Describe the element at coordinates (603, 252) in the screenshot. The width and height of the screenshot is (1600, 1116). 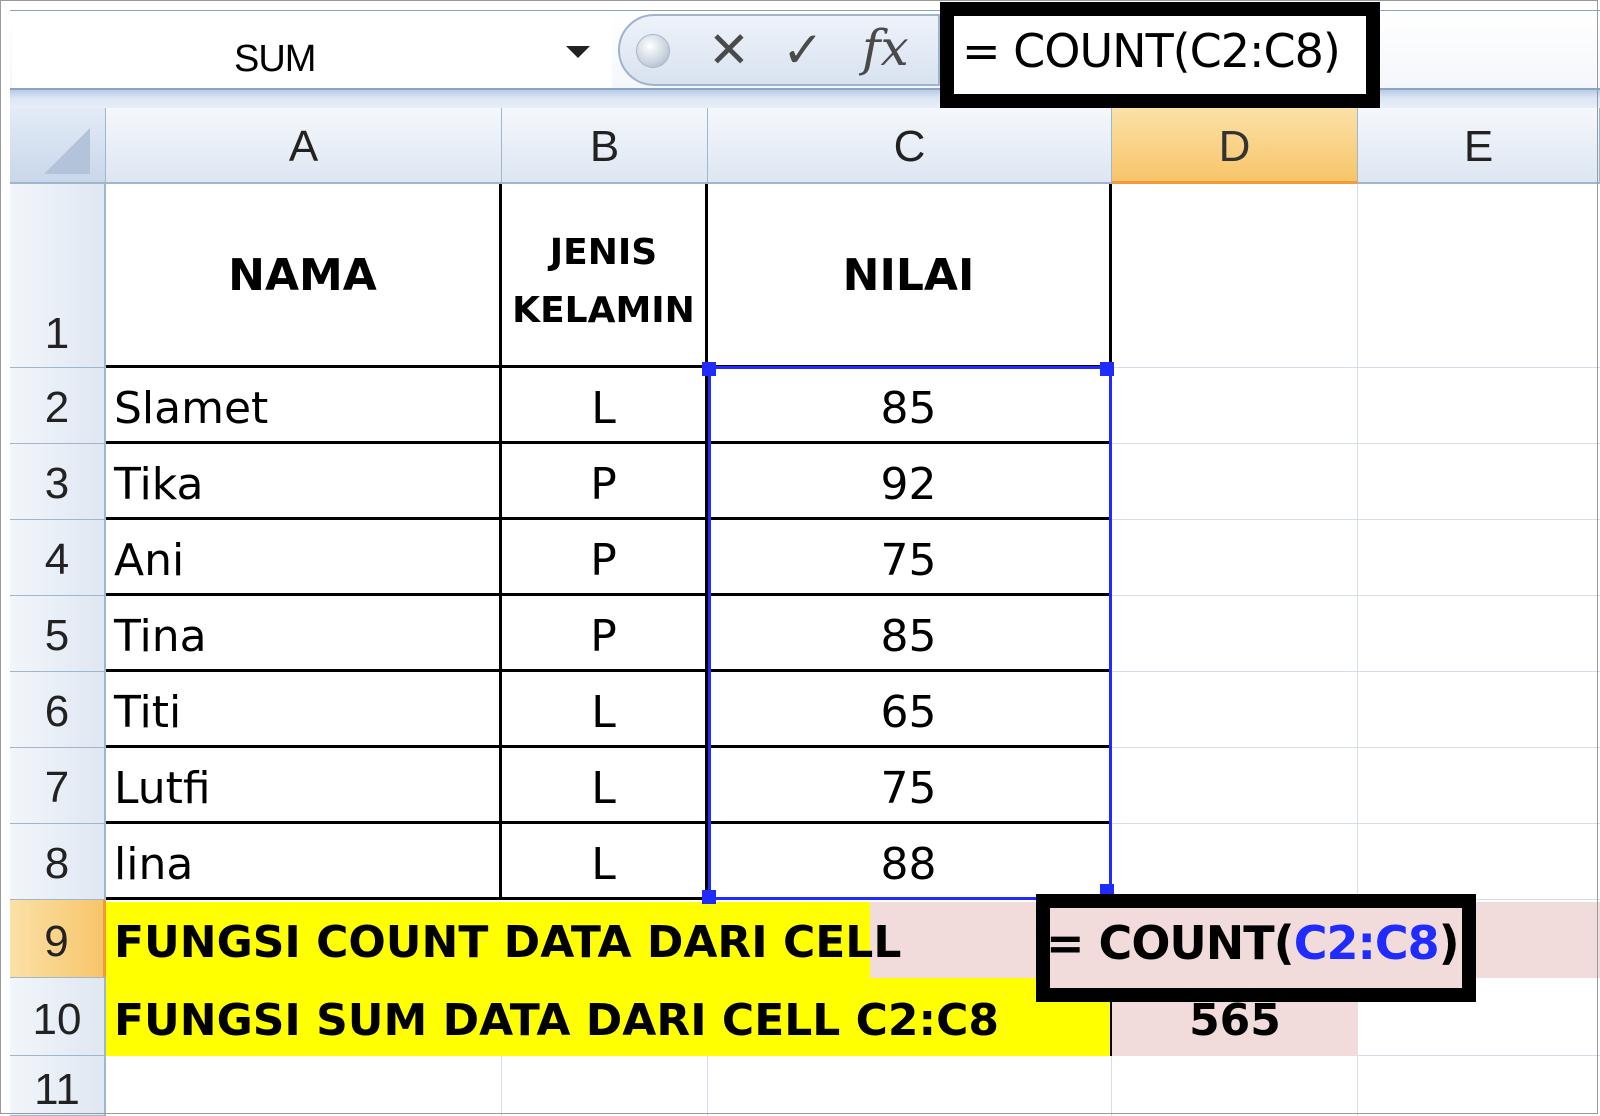
I see `cell-b1-line1: JENIS` at that location.